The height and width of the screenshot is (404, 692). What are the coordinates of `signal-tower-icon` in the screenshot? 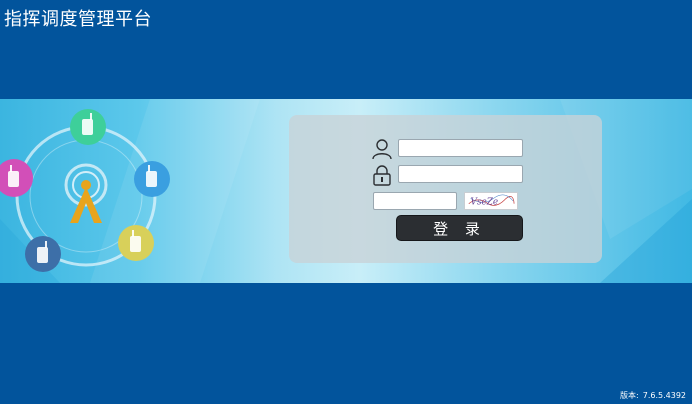 It's located at (86, 193).